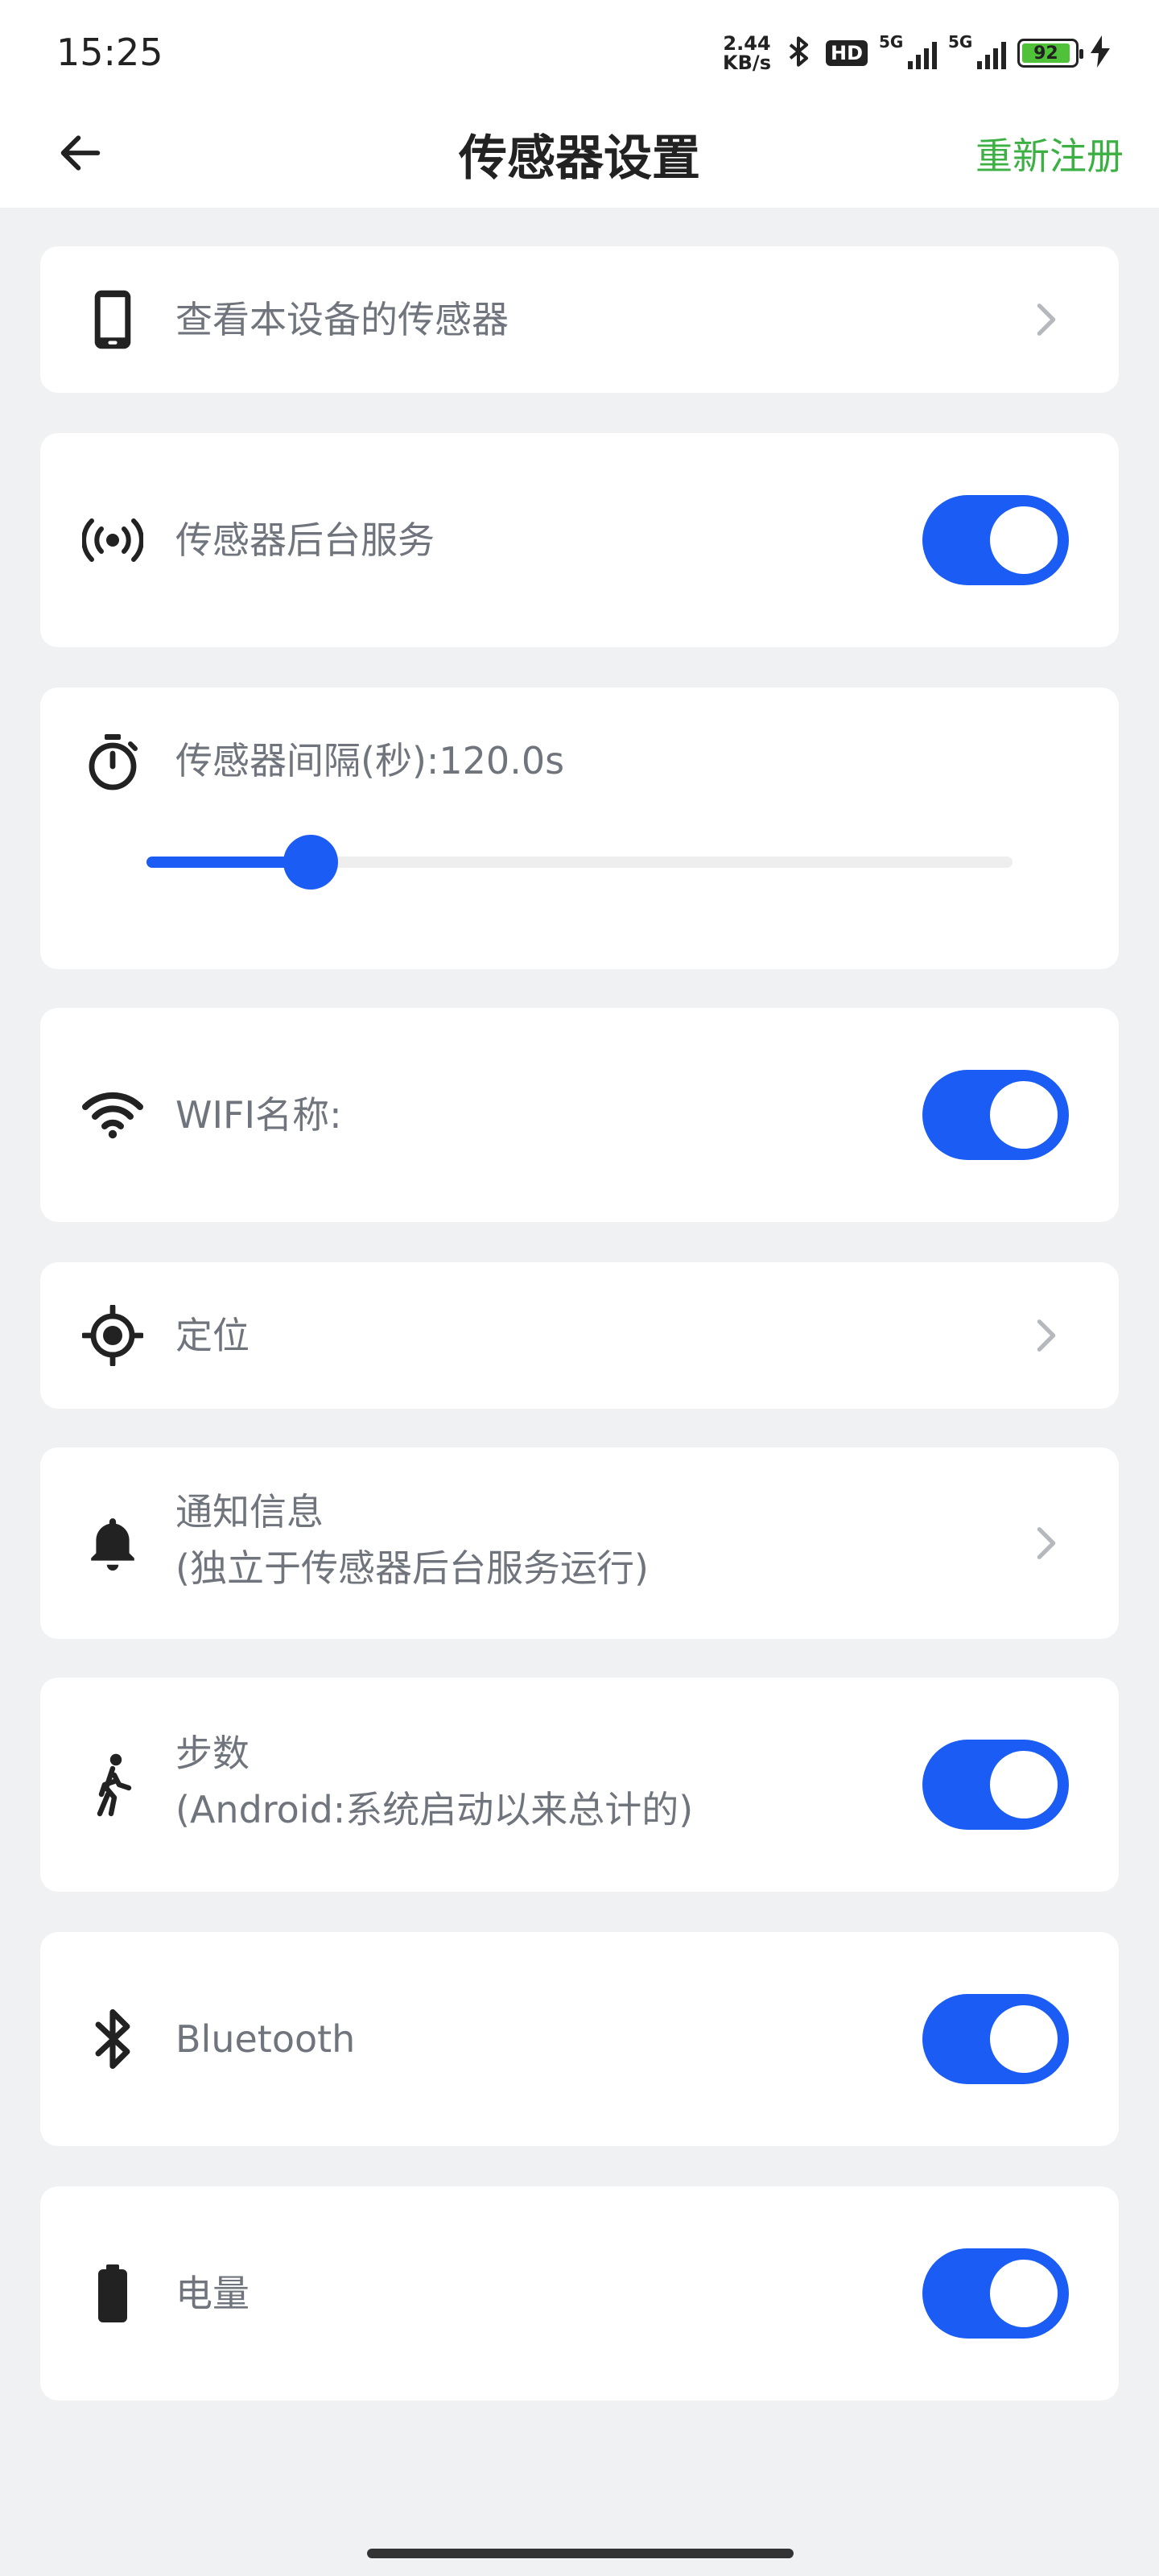  I want to click on sensor-interval-row: 传感器间隔(秒):120.0s, so click(579, 828).